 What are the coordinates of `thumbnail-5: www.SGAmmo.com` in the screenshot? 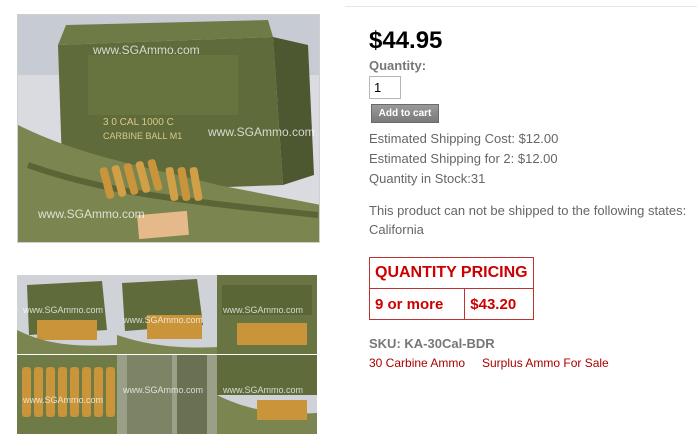 It's located at (167, 394).